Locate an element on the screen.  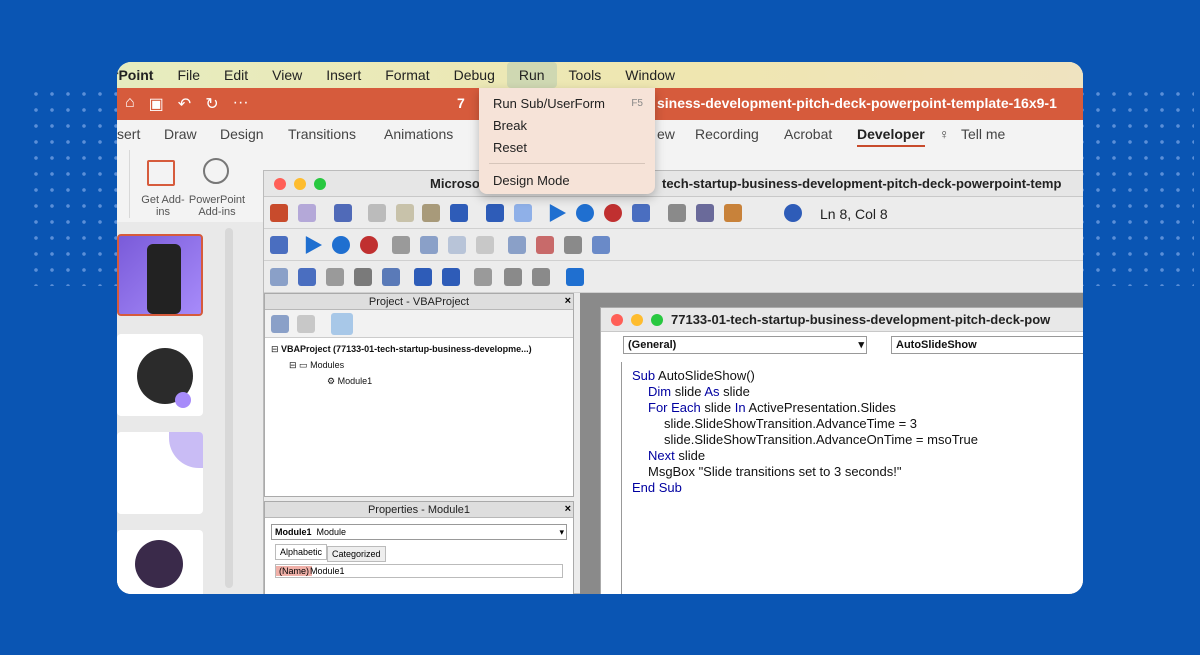
tab-categorized: Categorized is located at coordinates (356, 554).